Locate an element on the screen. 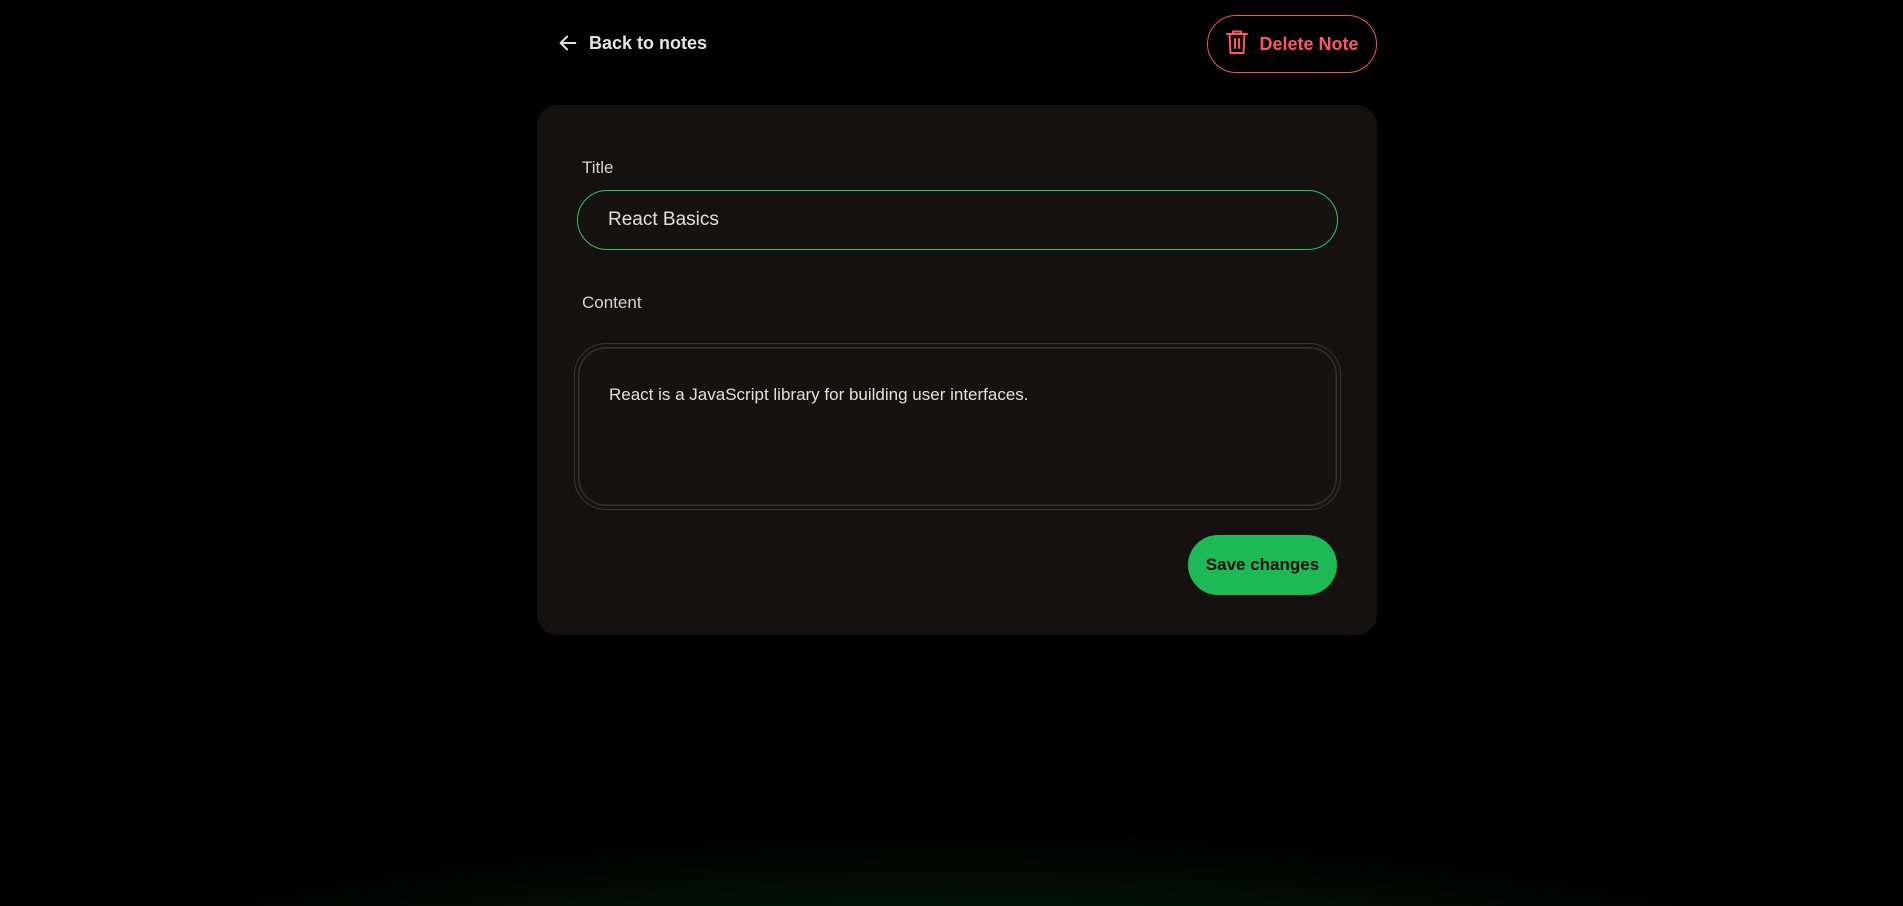 This screenshot has height=906, width=1903. top-bar: Back to notes Delete Note is located at coordinates (957, 45).